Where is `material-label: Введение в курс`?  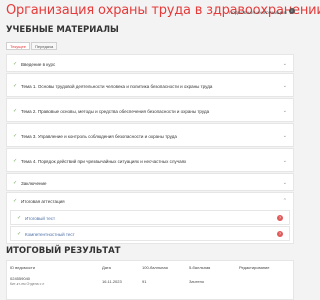
material-label: Введение в курс is located at coordinates (38, 64).